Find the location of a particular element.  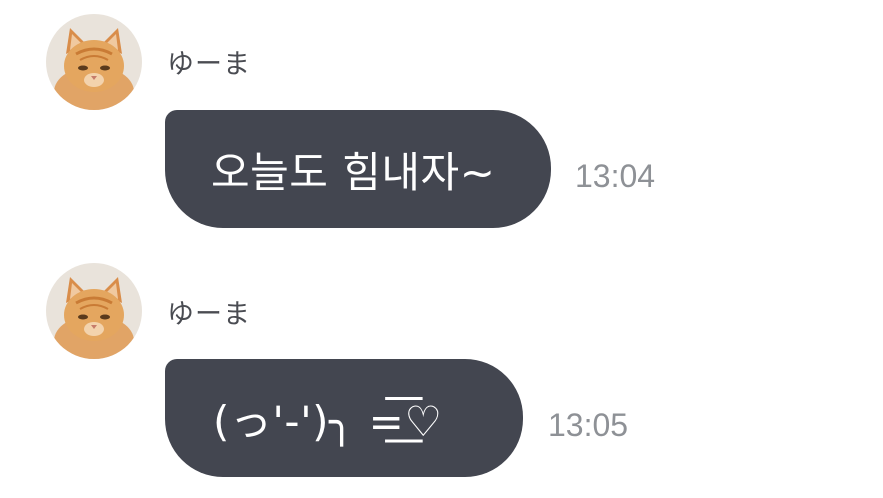

message-text: (っ'-')╮ =͟͟͞♡ is located at coordinates (328, 421).